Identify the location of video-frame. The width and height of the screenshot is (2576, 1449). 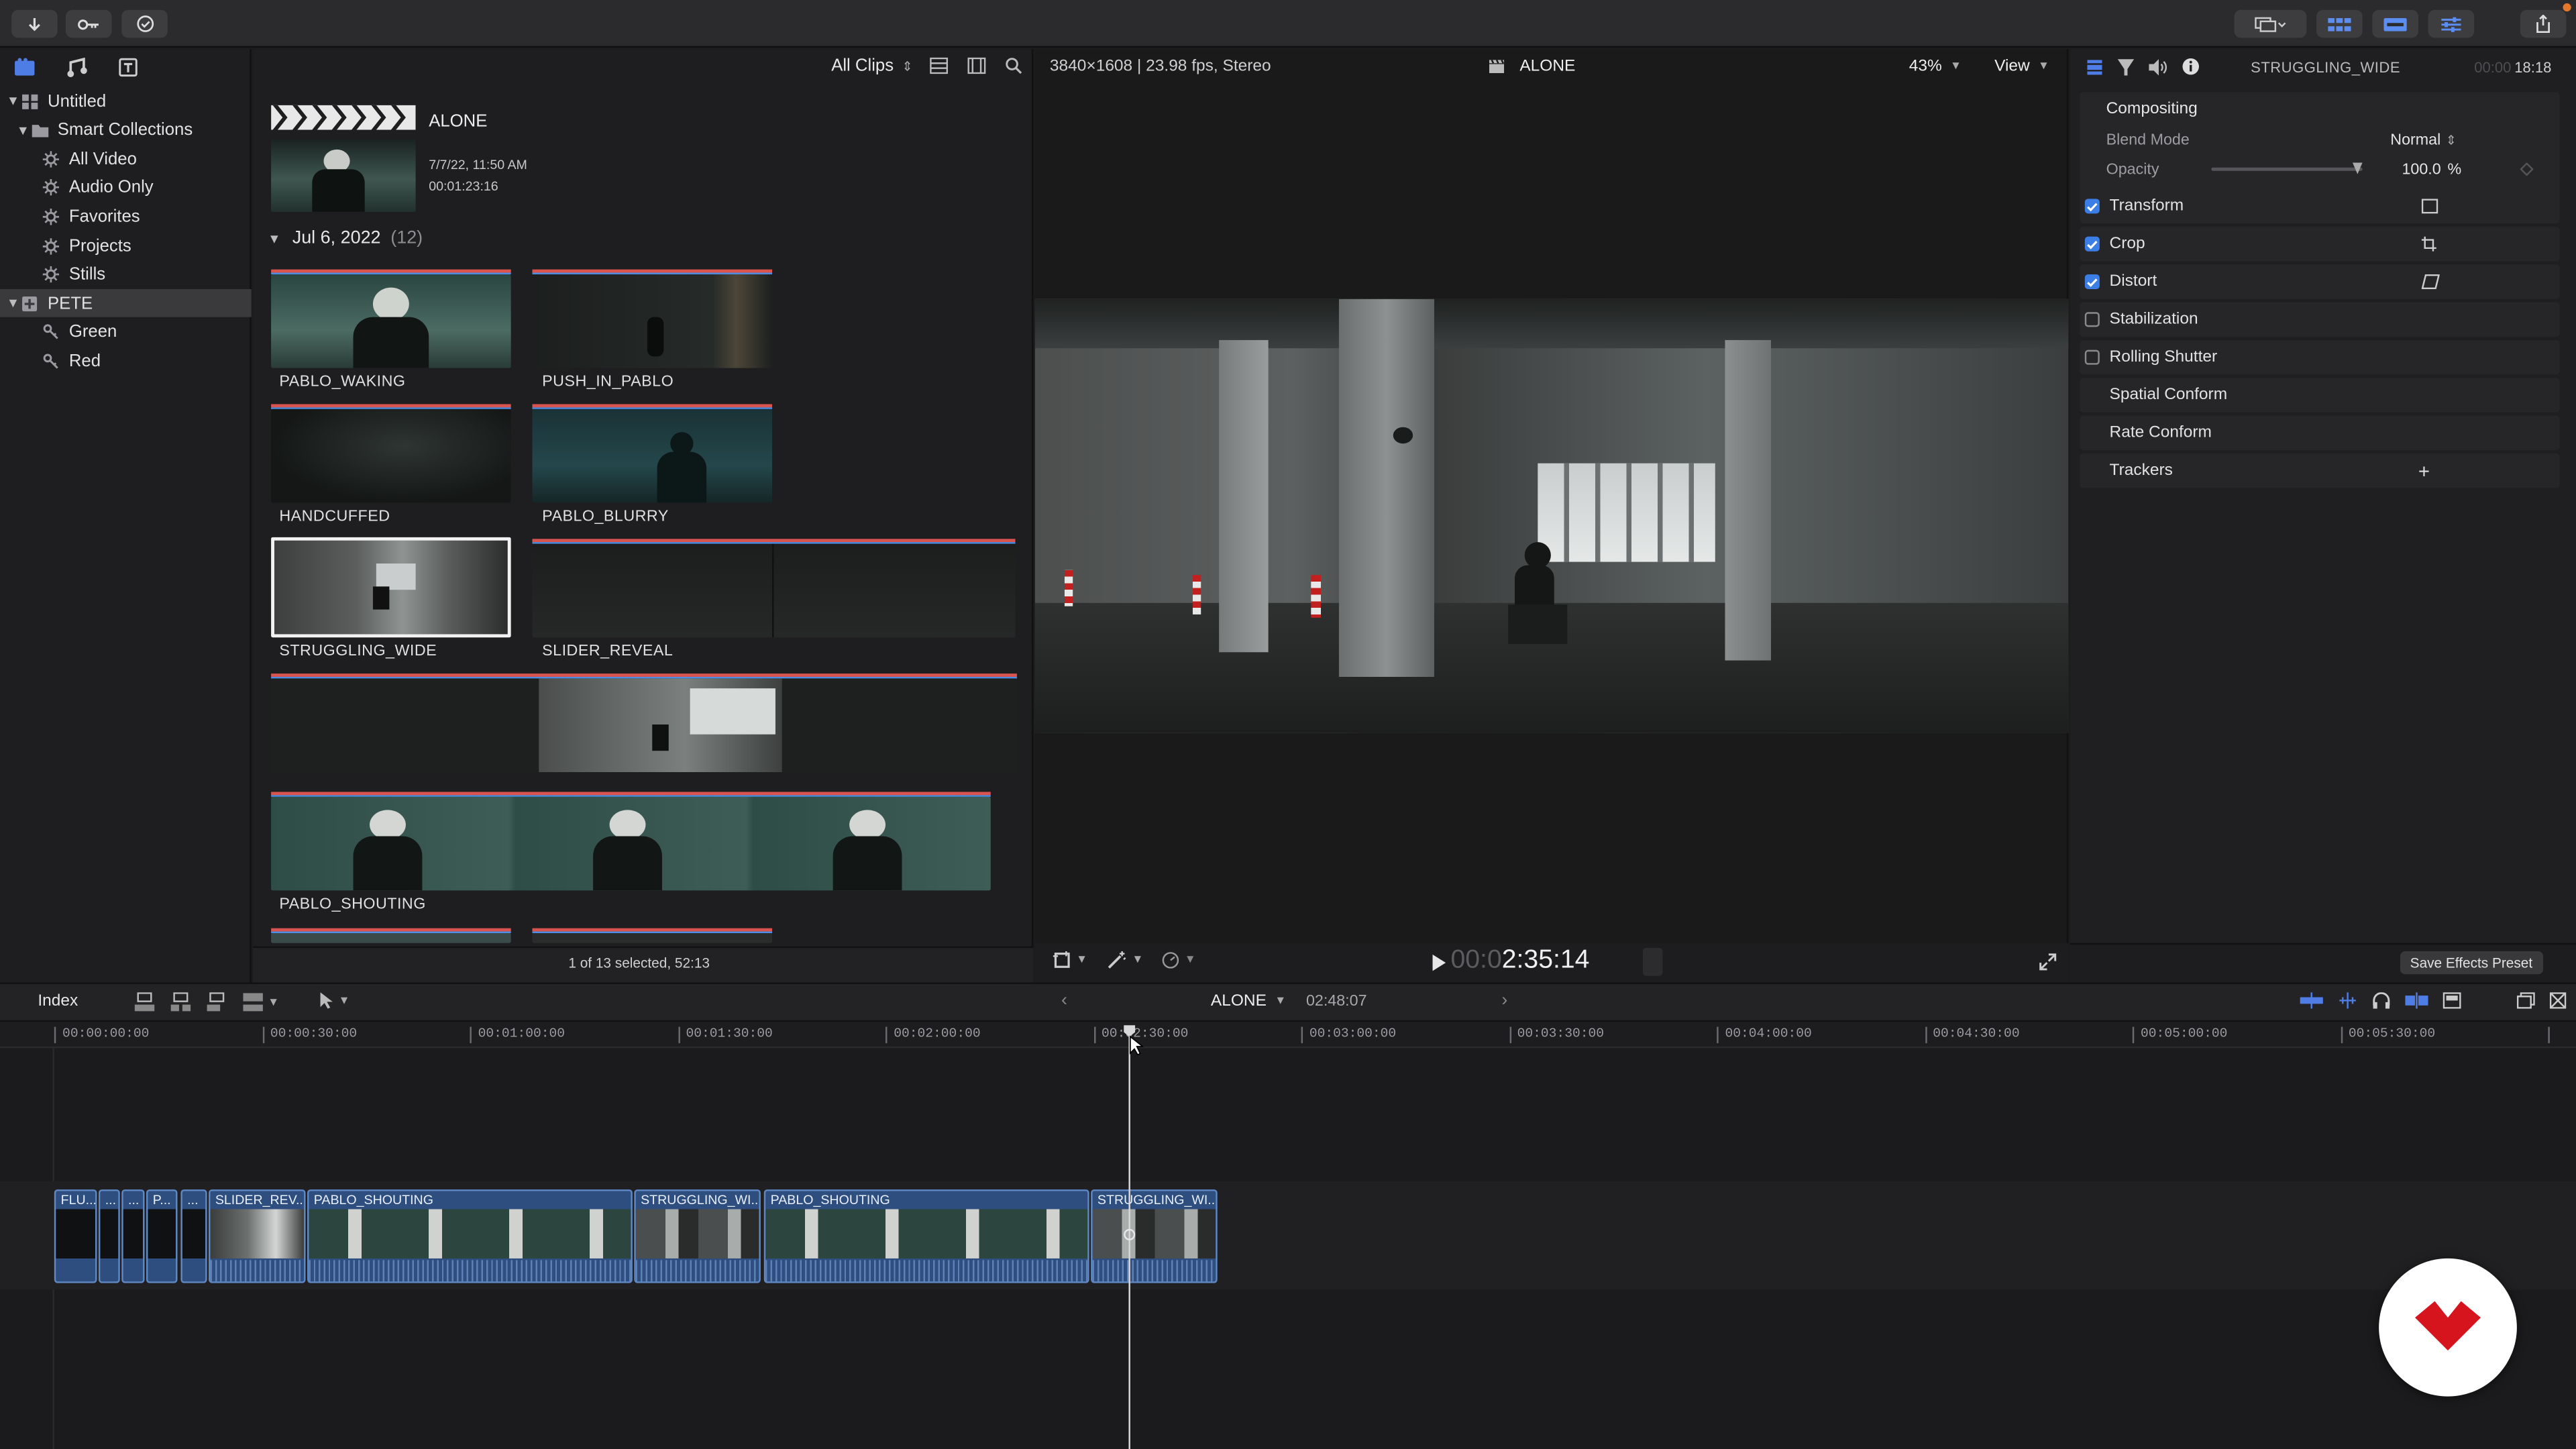
(1551, 516).